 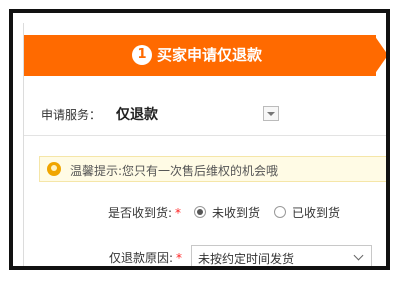 What do you see at coordinates (145, 213) in the screenshot?
I see `received-label: 是否收到货: *` at bounding box center [145, 213].